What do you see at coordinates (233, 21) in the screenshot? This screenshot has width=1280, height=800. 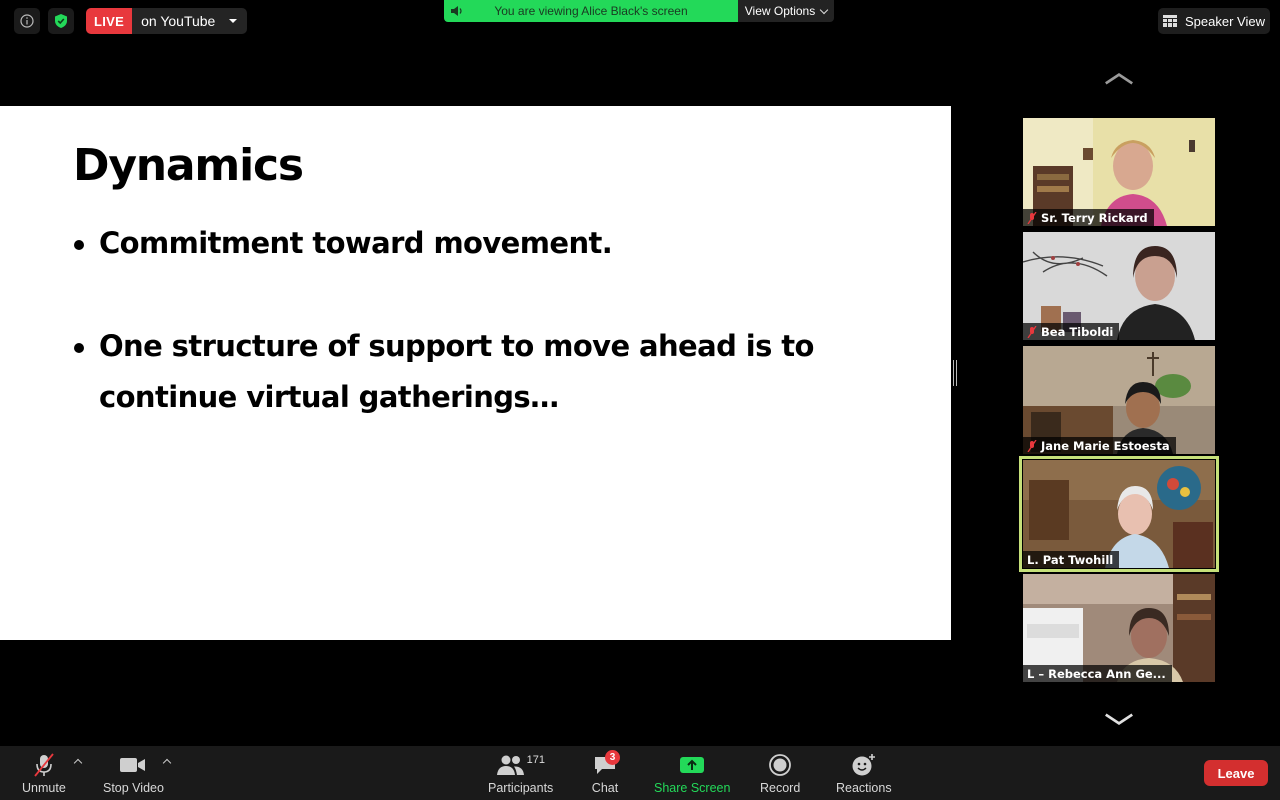 I see `dropdown-caret-icon` at bounding box center [233, 21].